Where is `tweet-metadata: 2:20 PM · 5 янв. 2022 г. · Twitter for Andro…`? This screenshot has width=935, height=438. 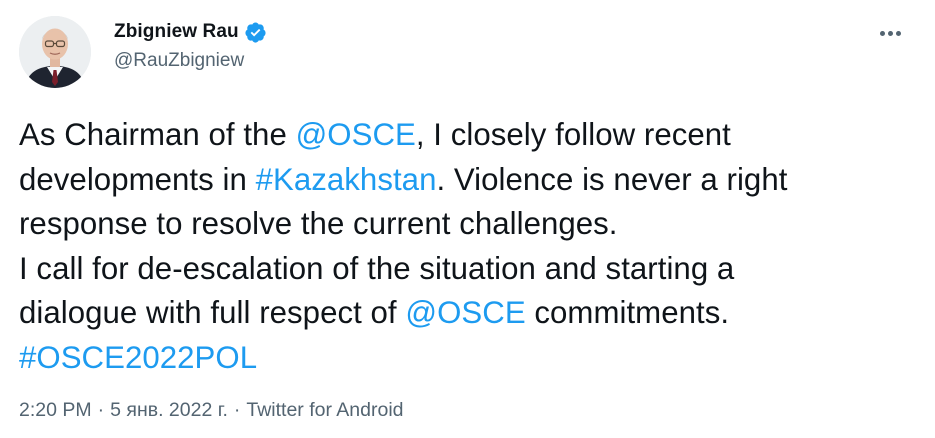
tweet-metadata: 2:20 PM · 5 янв. 2022 г. · Twitter for Andro… is located at coordinates (211, 410).